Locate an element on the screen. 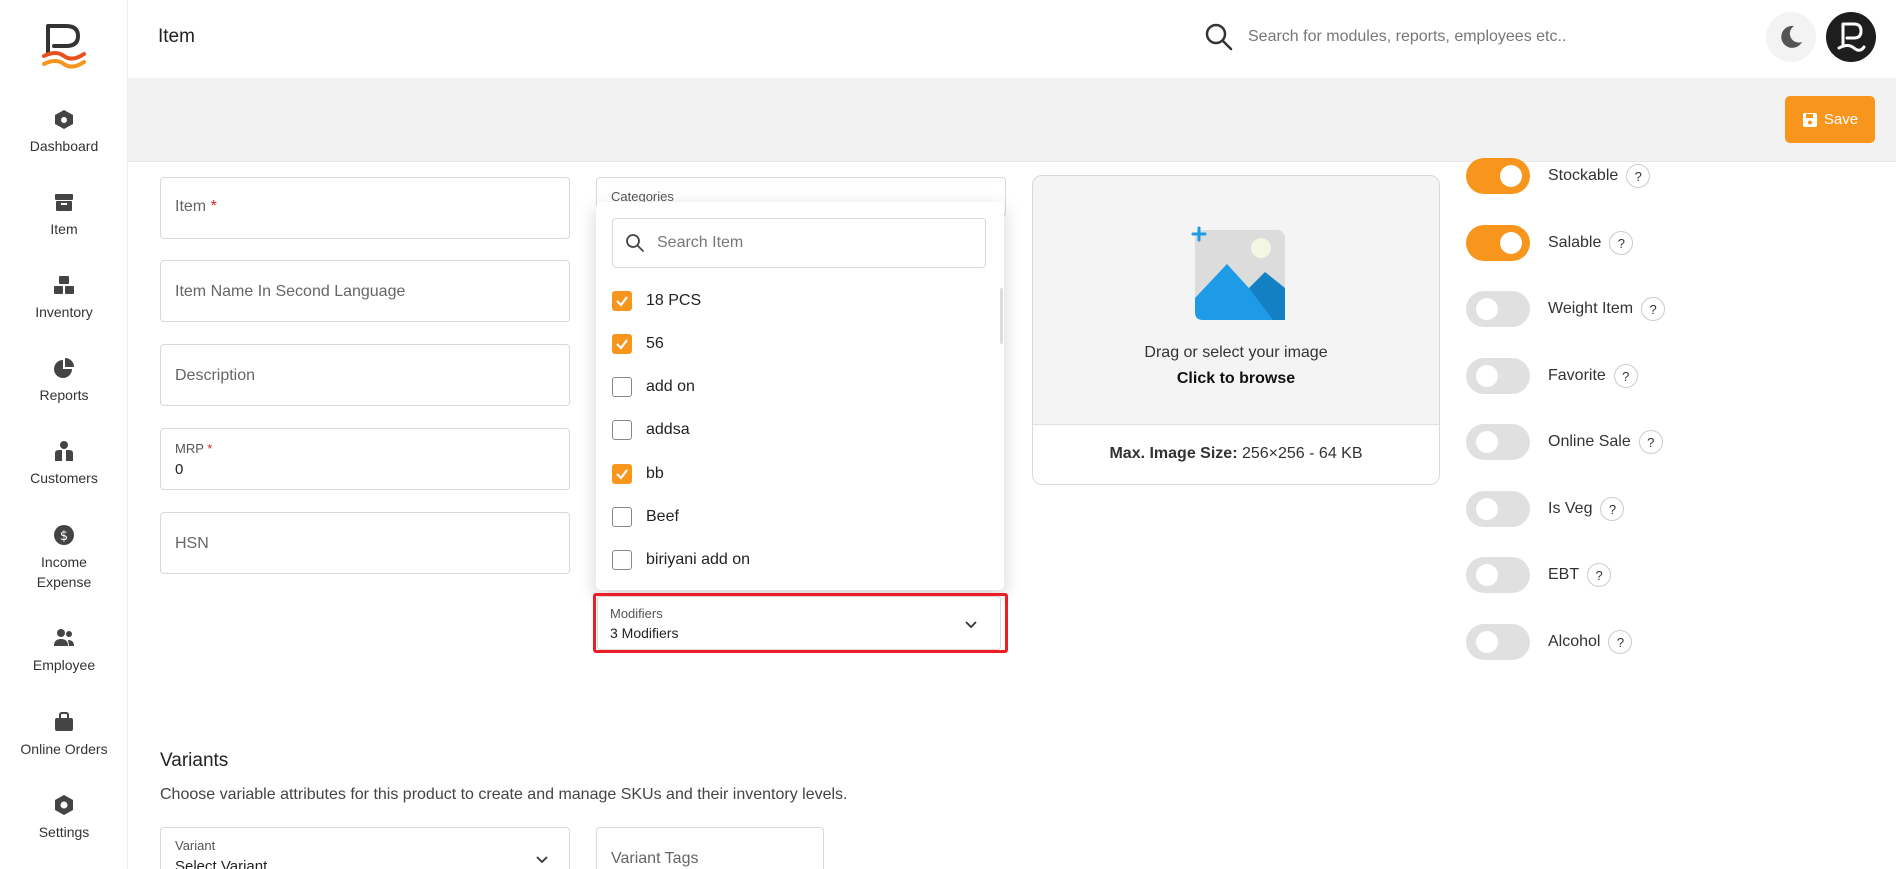 The image size is (1896, 869). sidebar-item-online-orders: Online Orders is located at coordinates (64, 735).